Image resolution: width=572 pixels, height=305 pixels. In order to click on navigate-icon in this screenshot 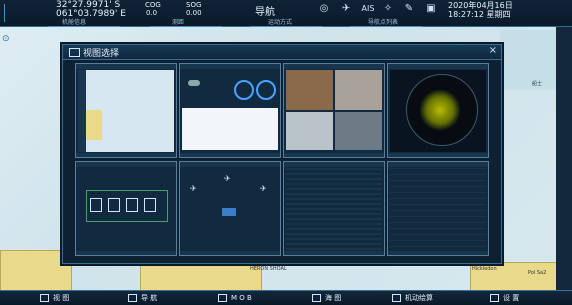, I will do `click(132, 298)`.